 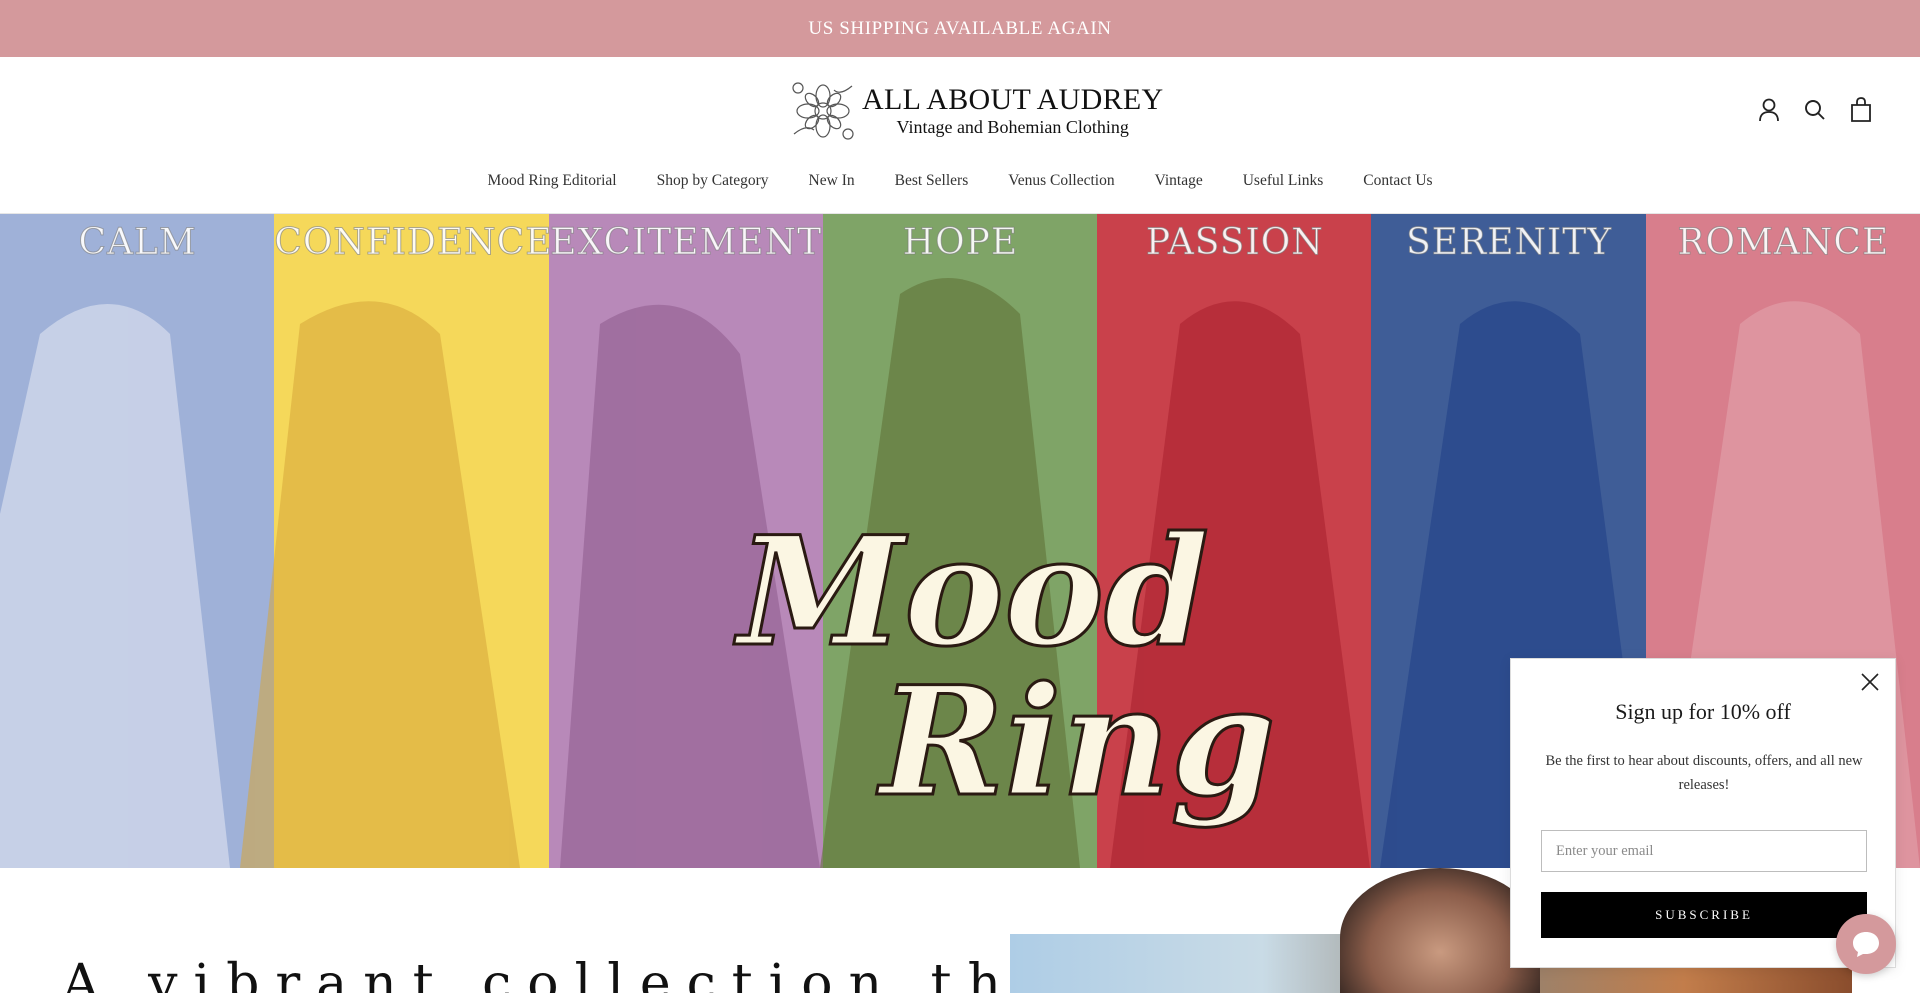 I want to click on chat-bubble-icon, so click(x=1866, y=944).